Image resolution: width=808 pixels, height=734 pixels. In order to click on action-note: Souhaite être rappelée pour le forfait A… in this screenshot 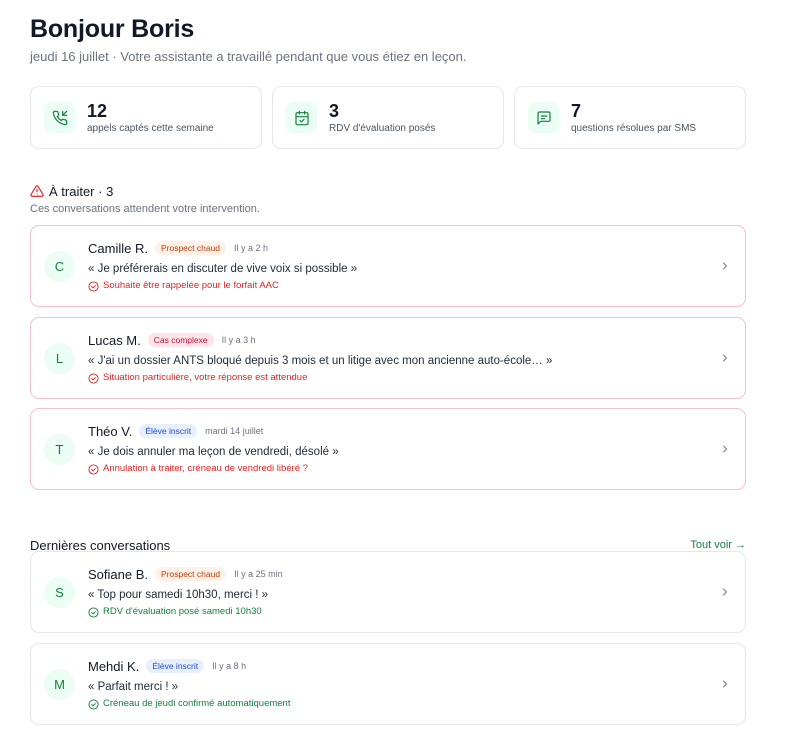, I will do `click(396, 286)`.